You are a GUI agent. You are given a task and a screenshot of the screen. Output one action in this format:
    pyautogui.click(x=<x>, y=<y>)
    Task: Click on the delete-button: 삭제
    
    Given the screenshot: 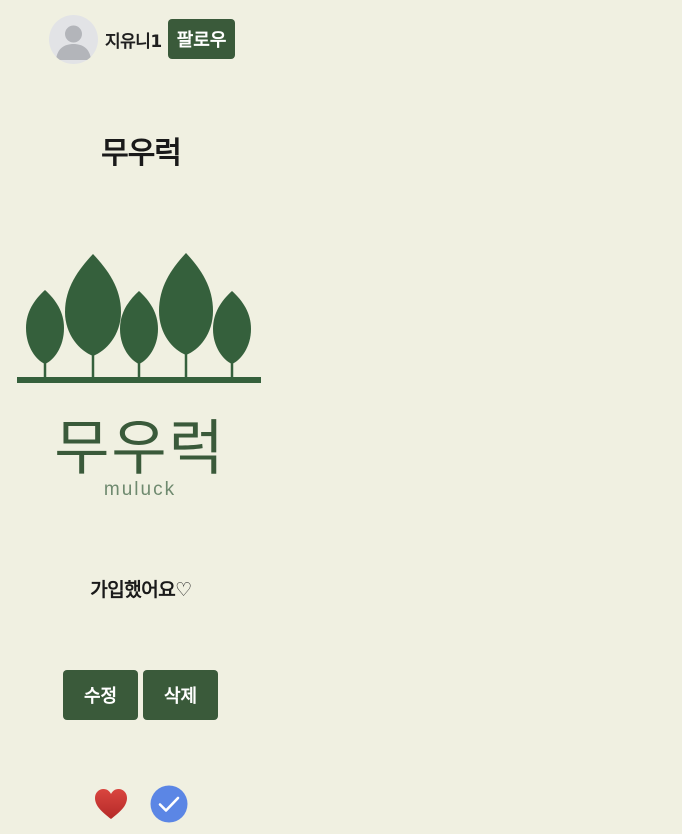 What is the action you would take?
    pyautogui.click(x=180, y=695)
    